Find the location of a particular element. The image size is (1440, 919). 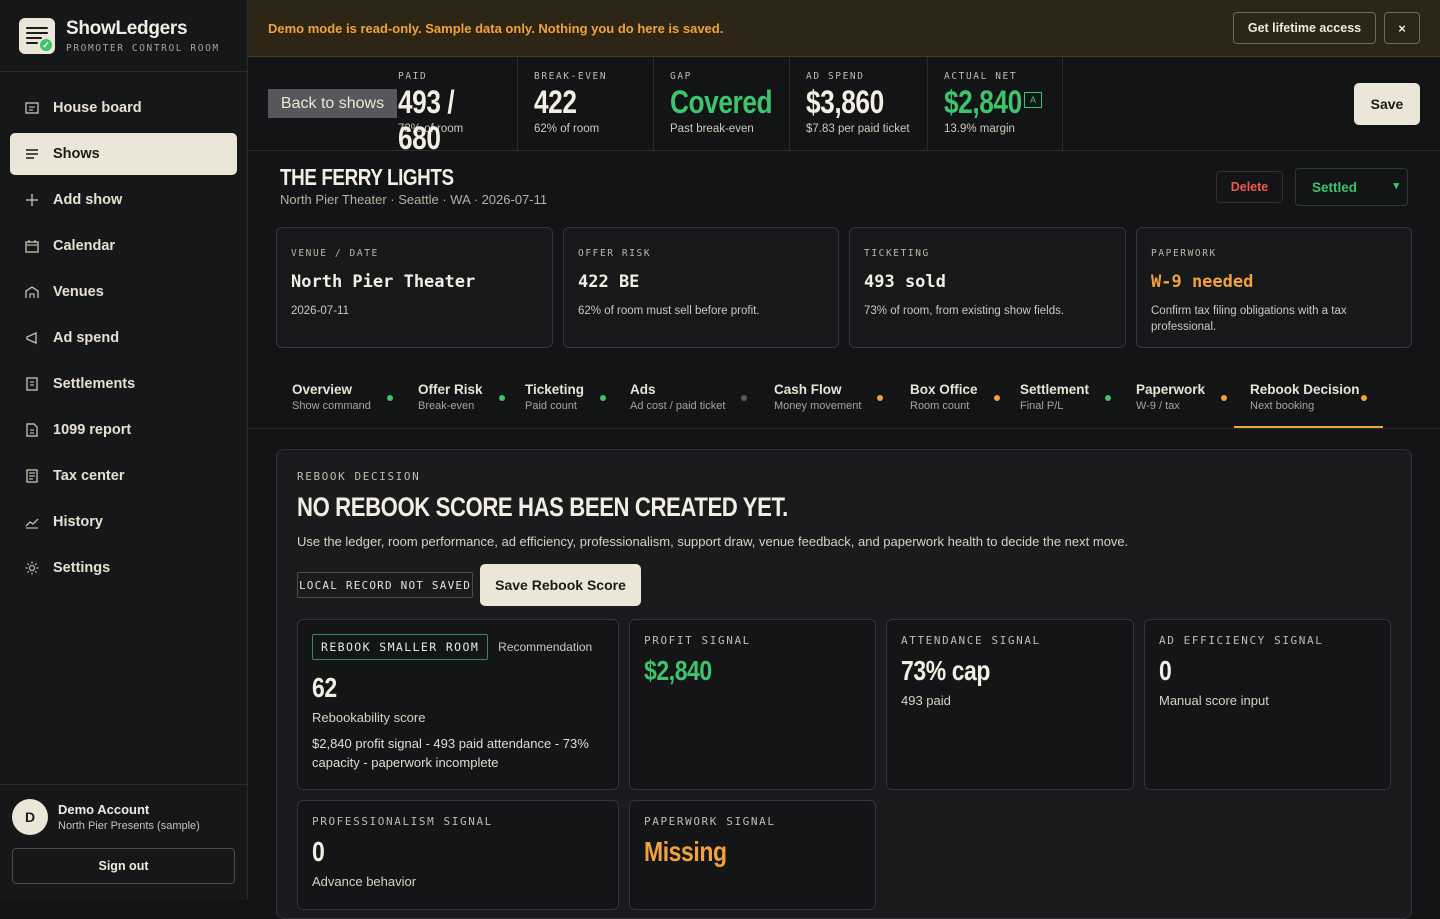

save-button: Save is located at coordinates (1387, 104).